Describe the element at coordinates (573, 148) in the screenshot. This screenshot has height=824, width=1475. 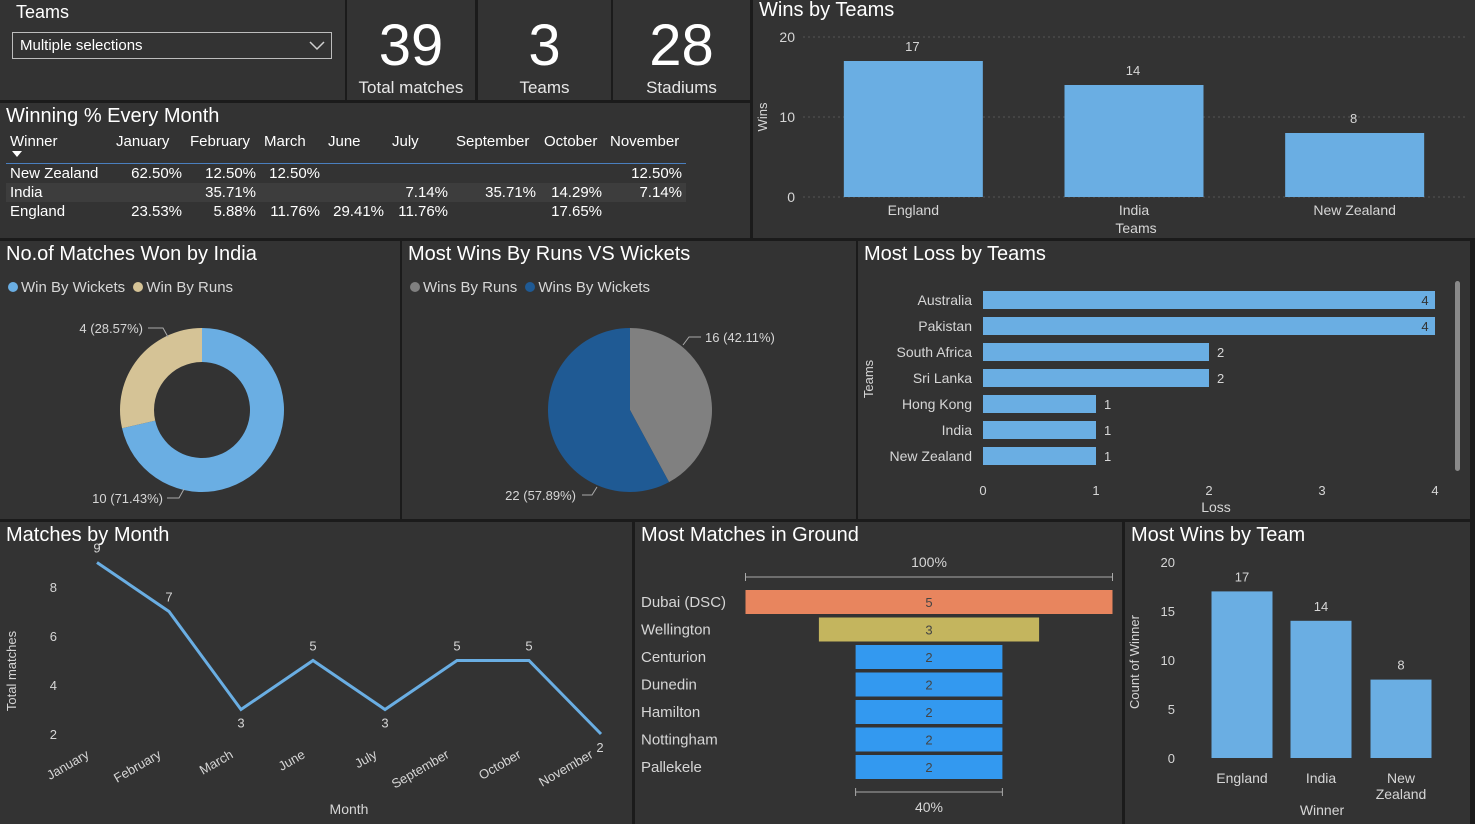
I see `column-header: October` at that location.